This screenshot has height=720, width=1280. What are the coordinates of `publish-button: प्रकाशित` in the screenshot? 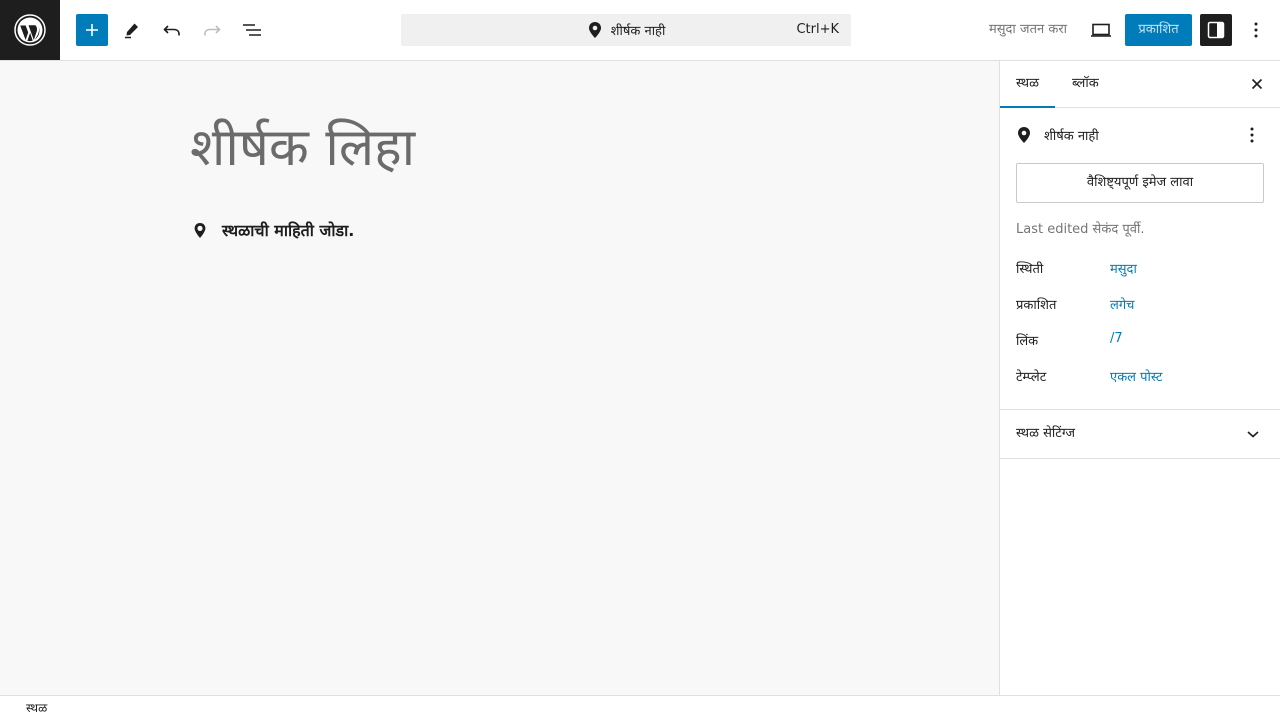 It's located at (1158, 30).